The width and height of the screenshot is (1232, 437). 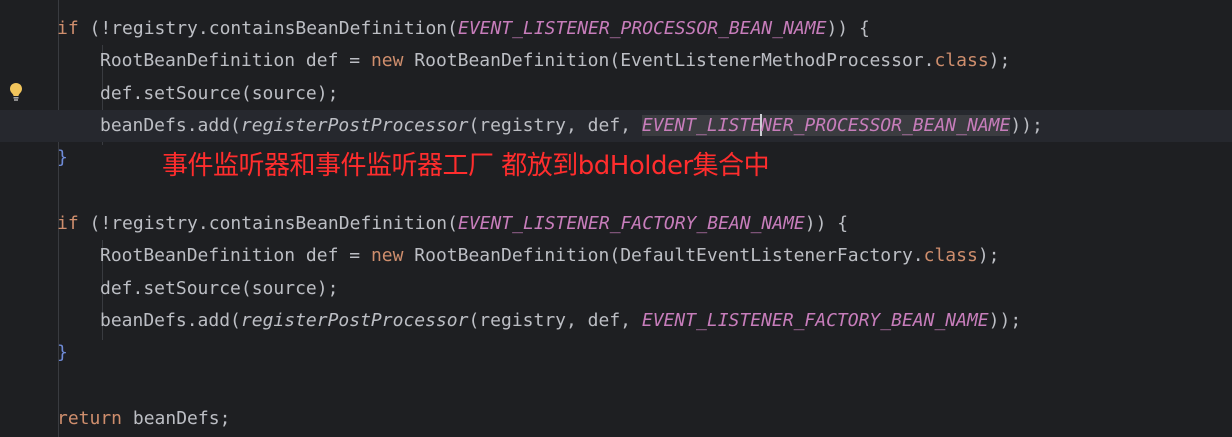 I want to click on keyword-return: return, so click(x=90, y=418).